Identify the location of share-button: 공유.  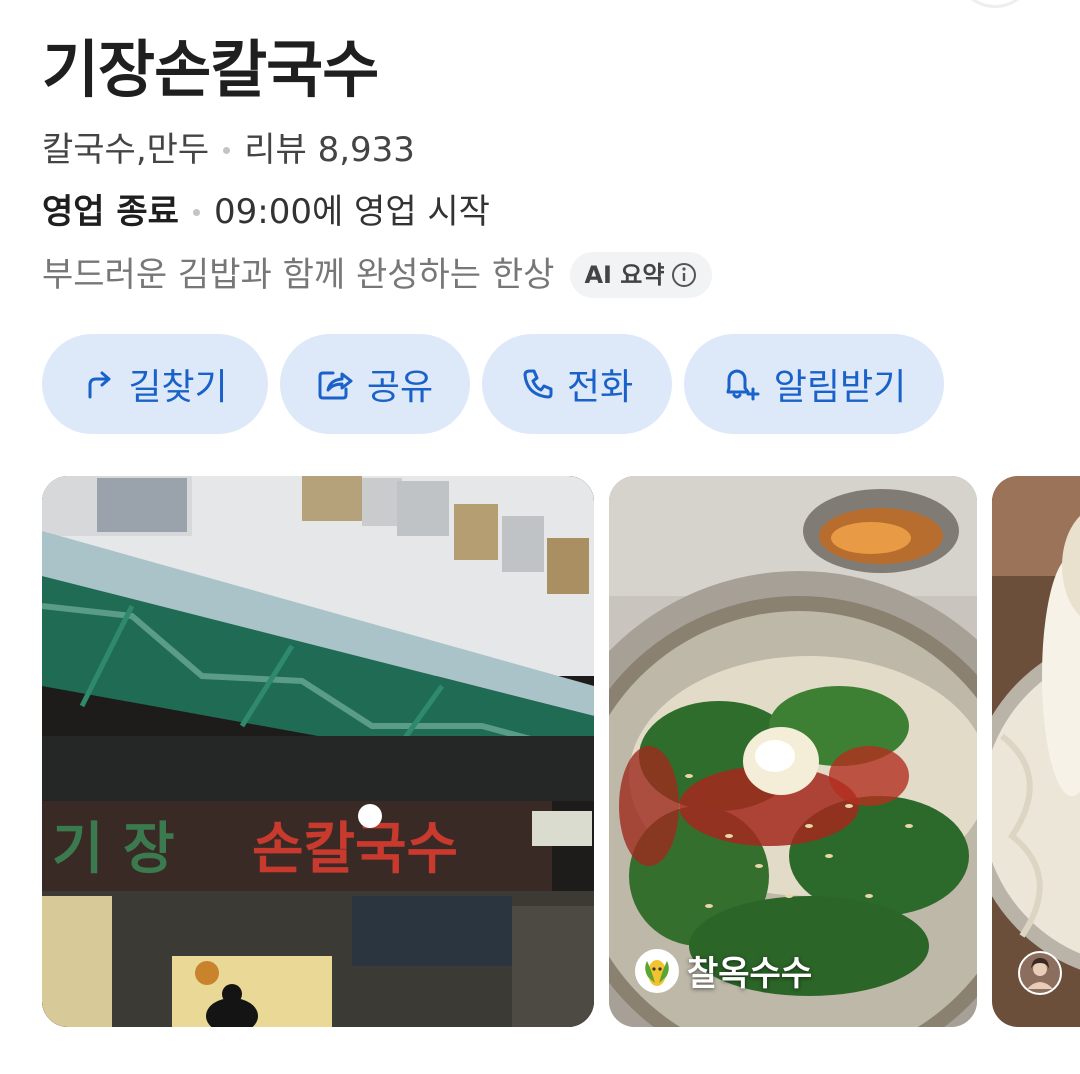
(375, 384).